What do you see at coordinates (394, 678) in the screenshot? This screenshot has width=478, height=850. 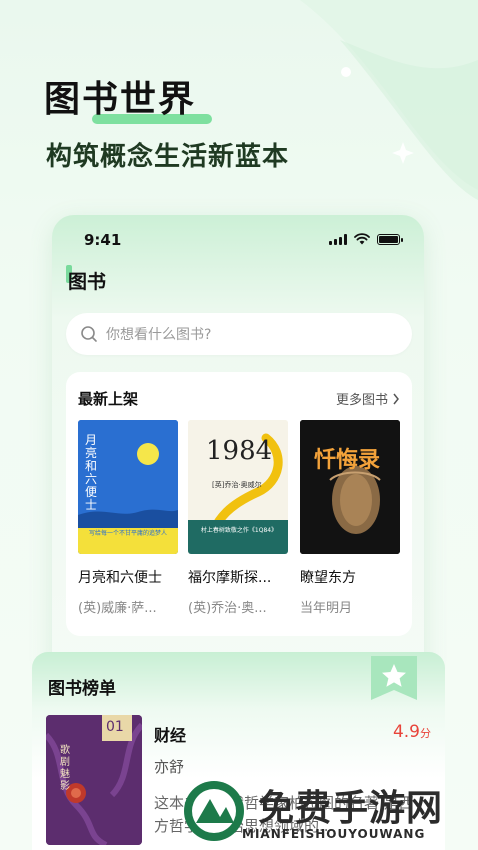 I see `star-bookmark-icon` at bounding box center [394, 678].